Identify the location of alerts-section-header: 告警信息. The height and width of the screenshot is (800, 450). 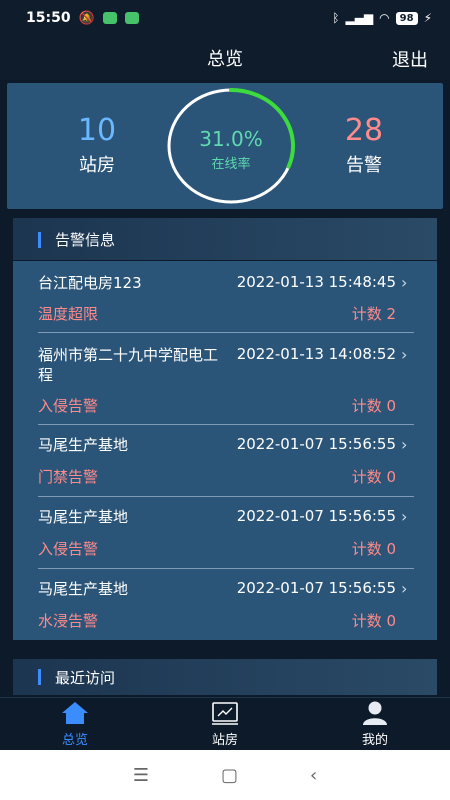
(225, 239).